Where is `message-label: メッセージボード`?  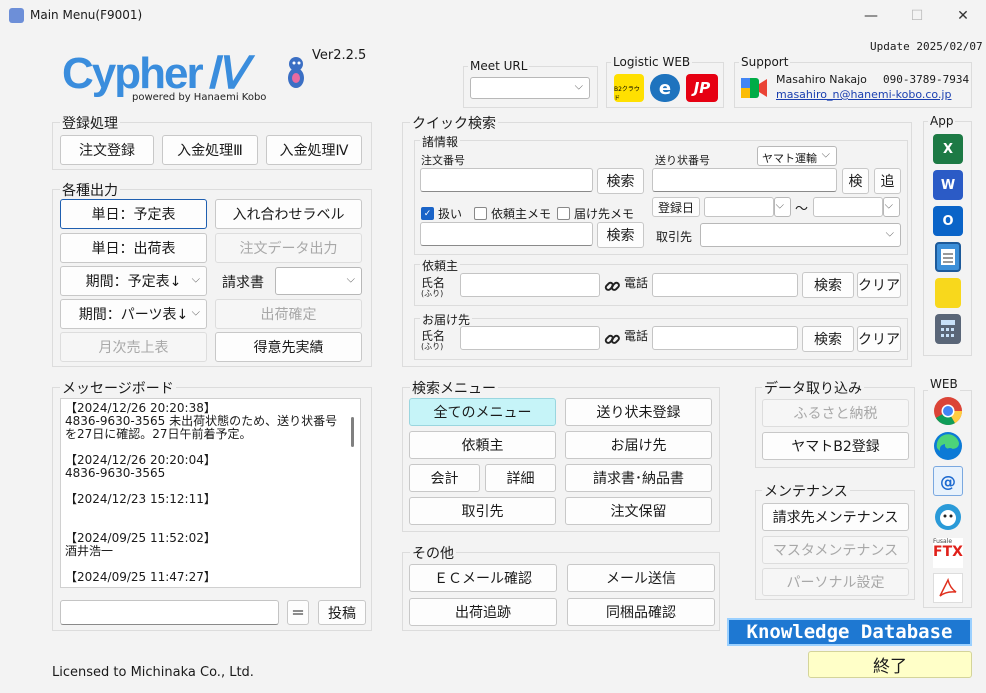
message-label: メッセージボード is located at coordinates (118, 388).